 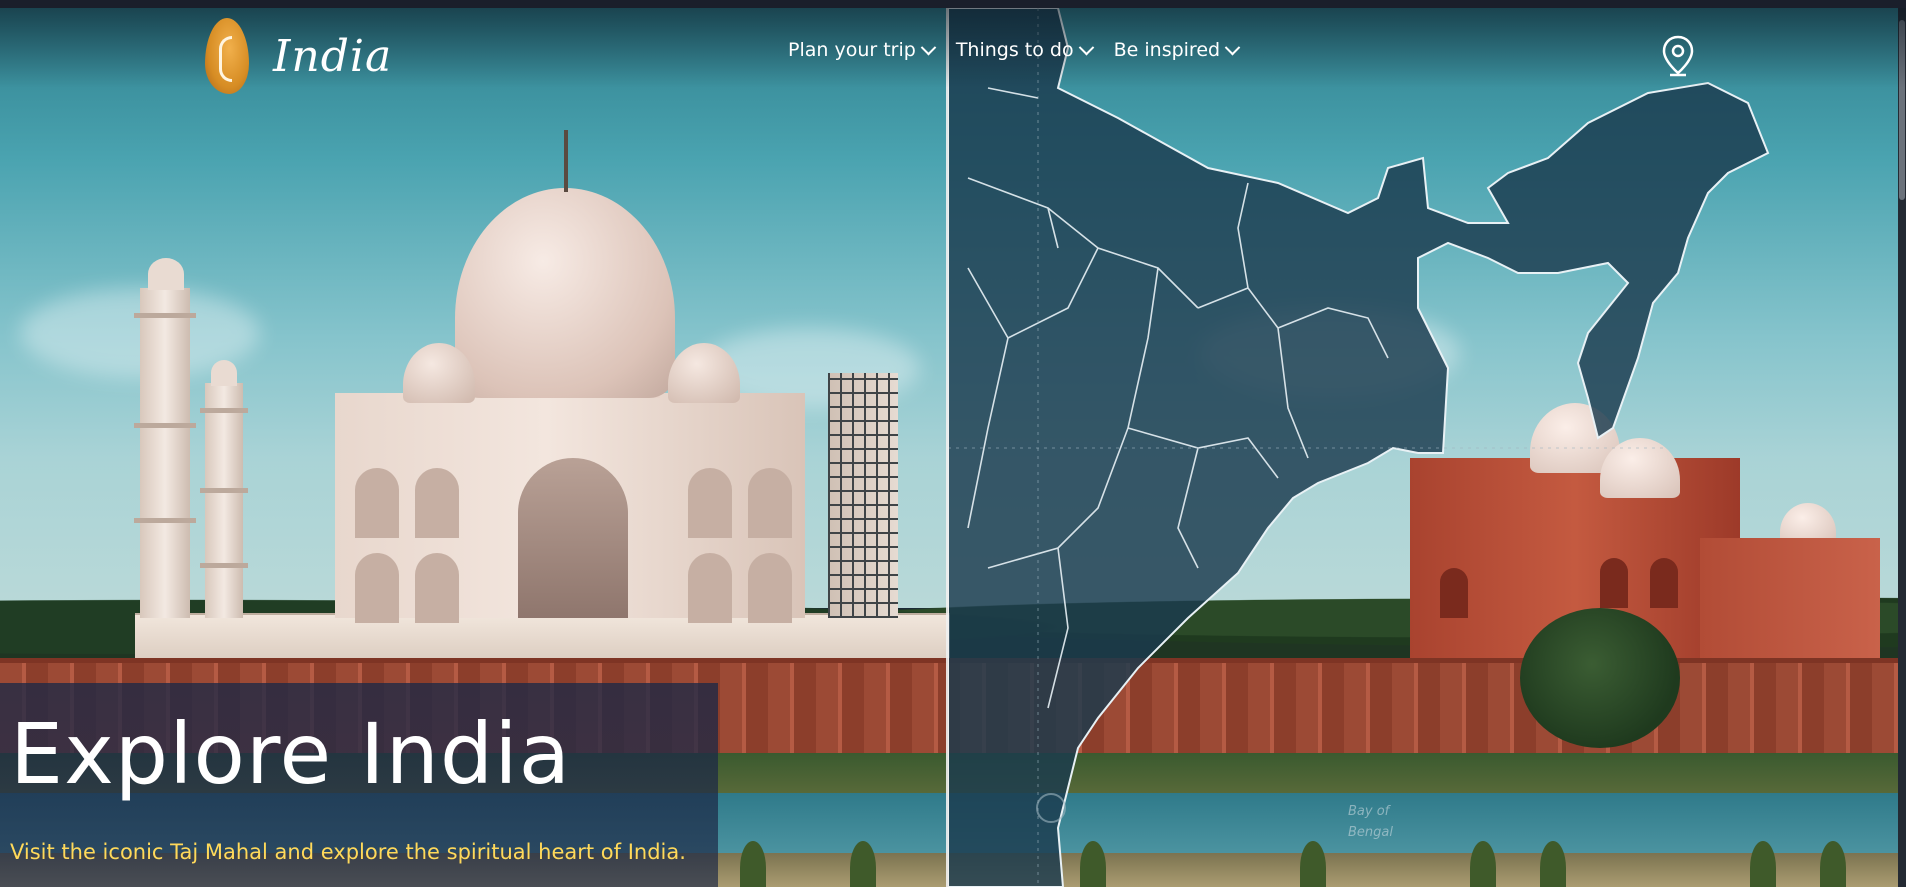 I want to click on dome-finial, so click(x=566, y=161).